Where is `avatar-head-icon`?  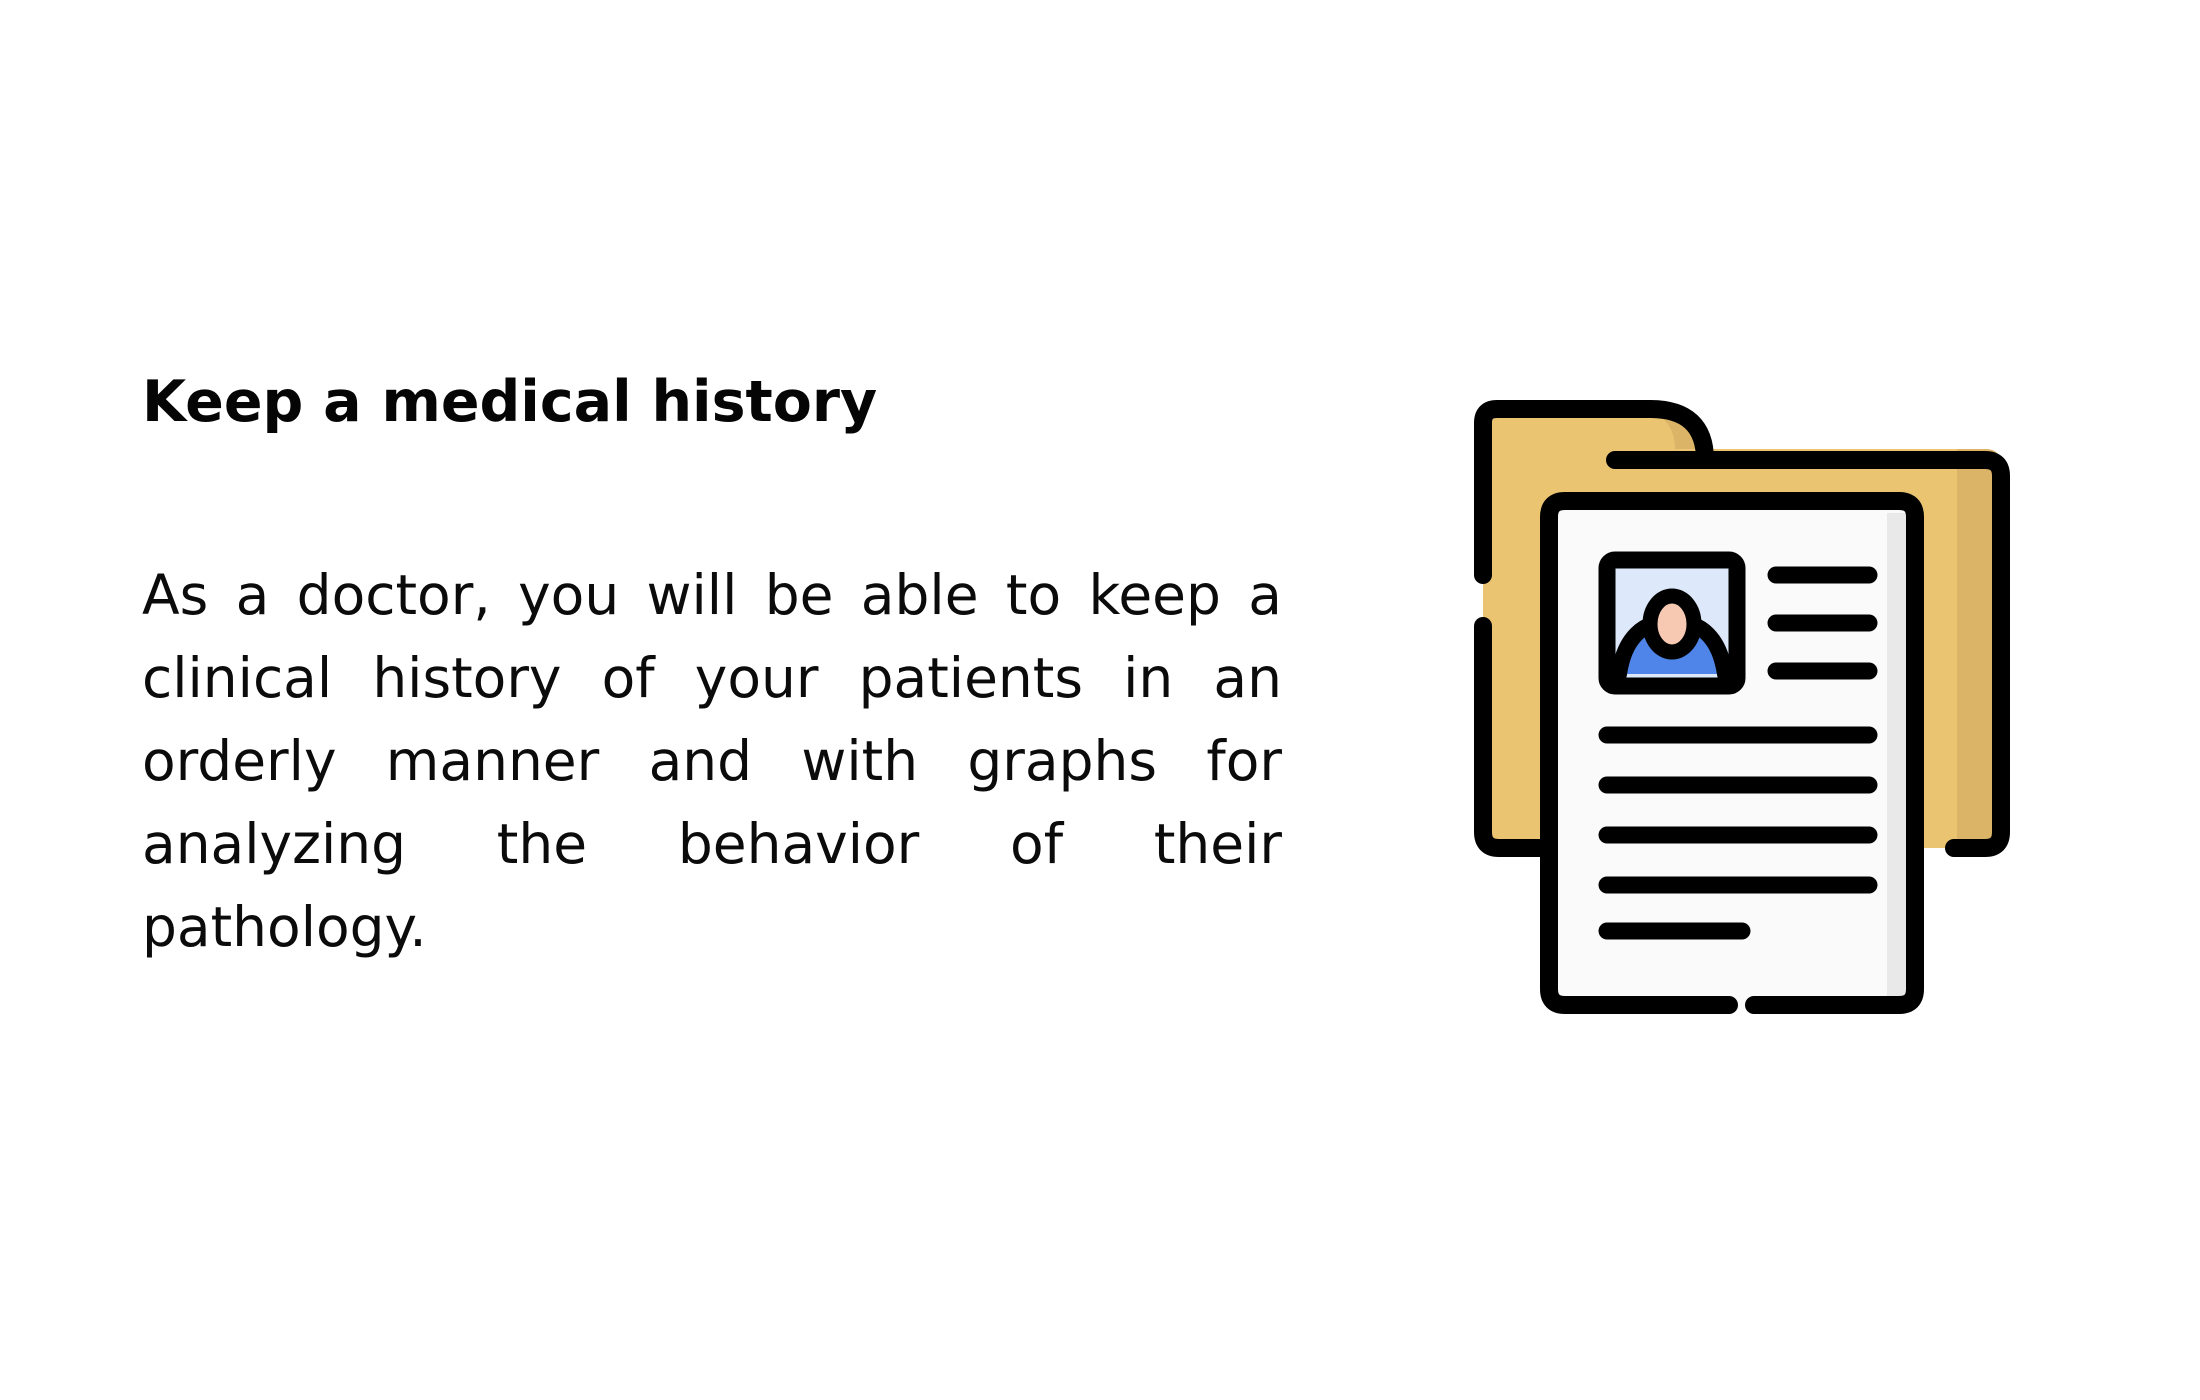 avatar-head-icon is located at coordinates (1672, 624).